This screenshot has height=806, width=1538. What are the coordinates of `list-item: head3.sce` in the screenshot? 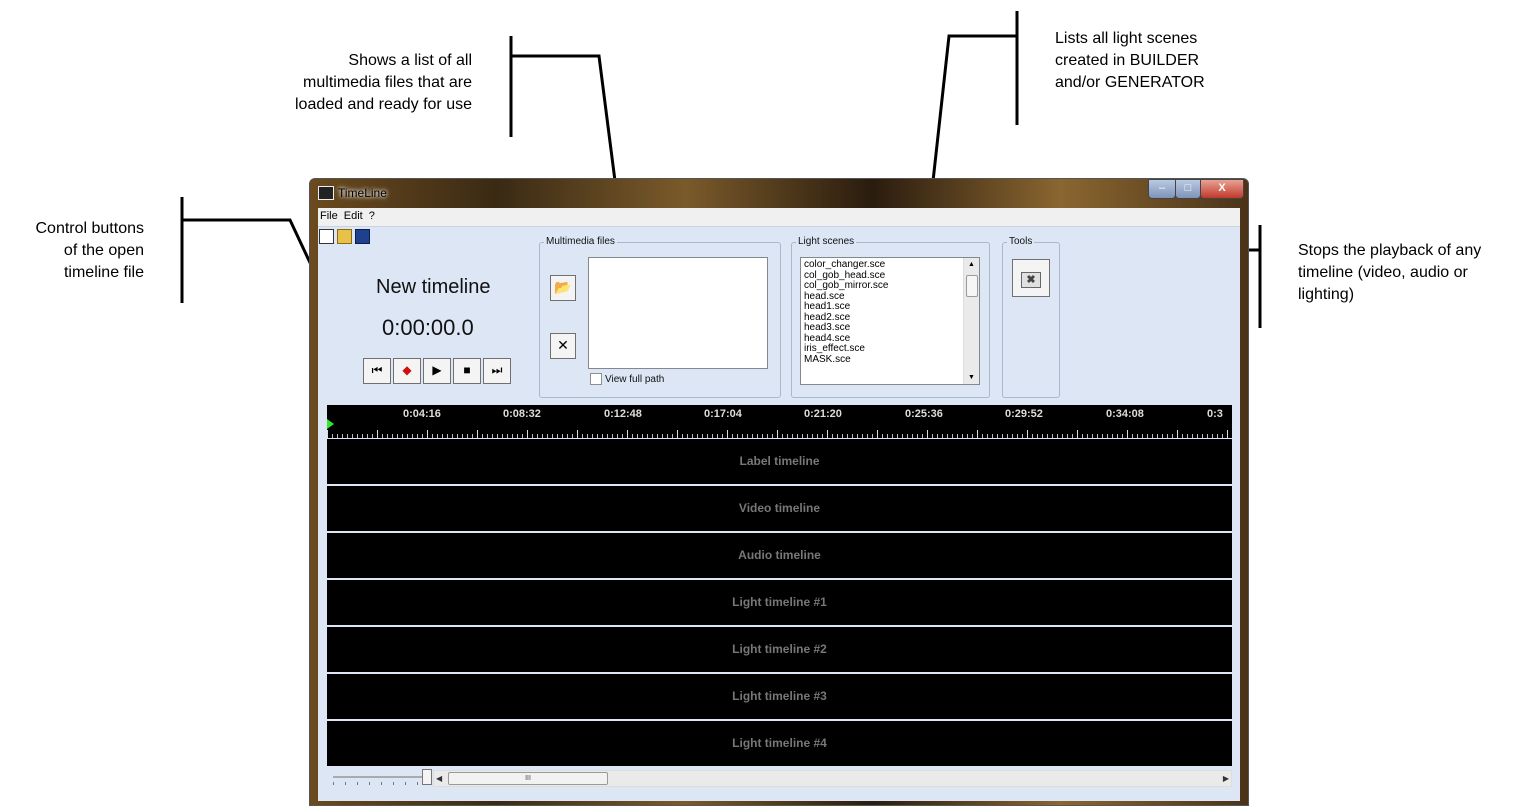 It's located at (890, 328).